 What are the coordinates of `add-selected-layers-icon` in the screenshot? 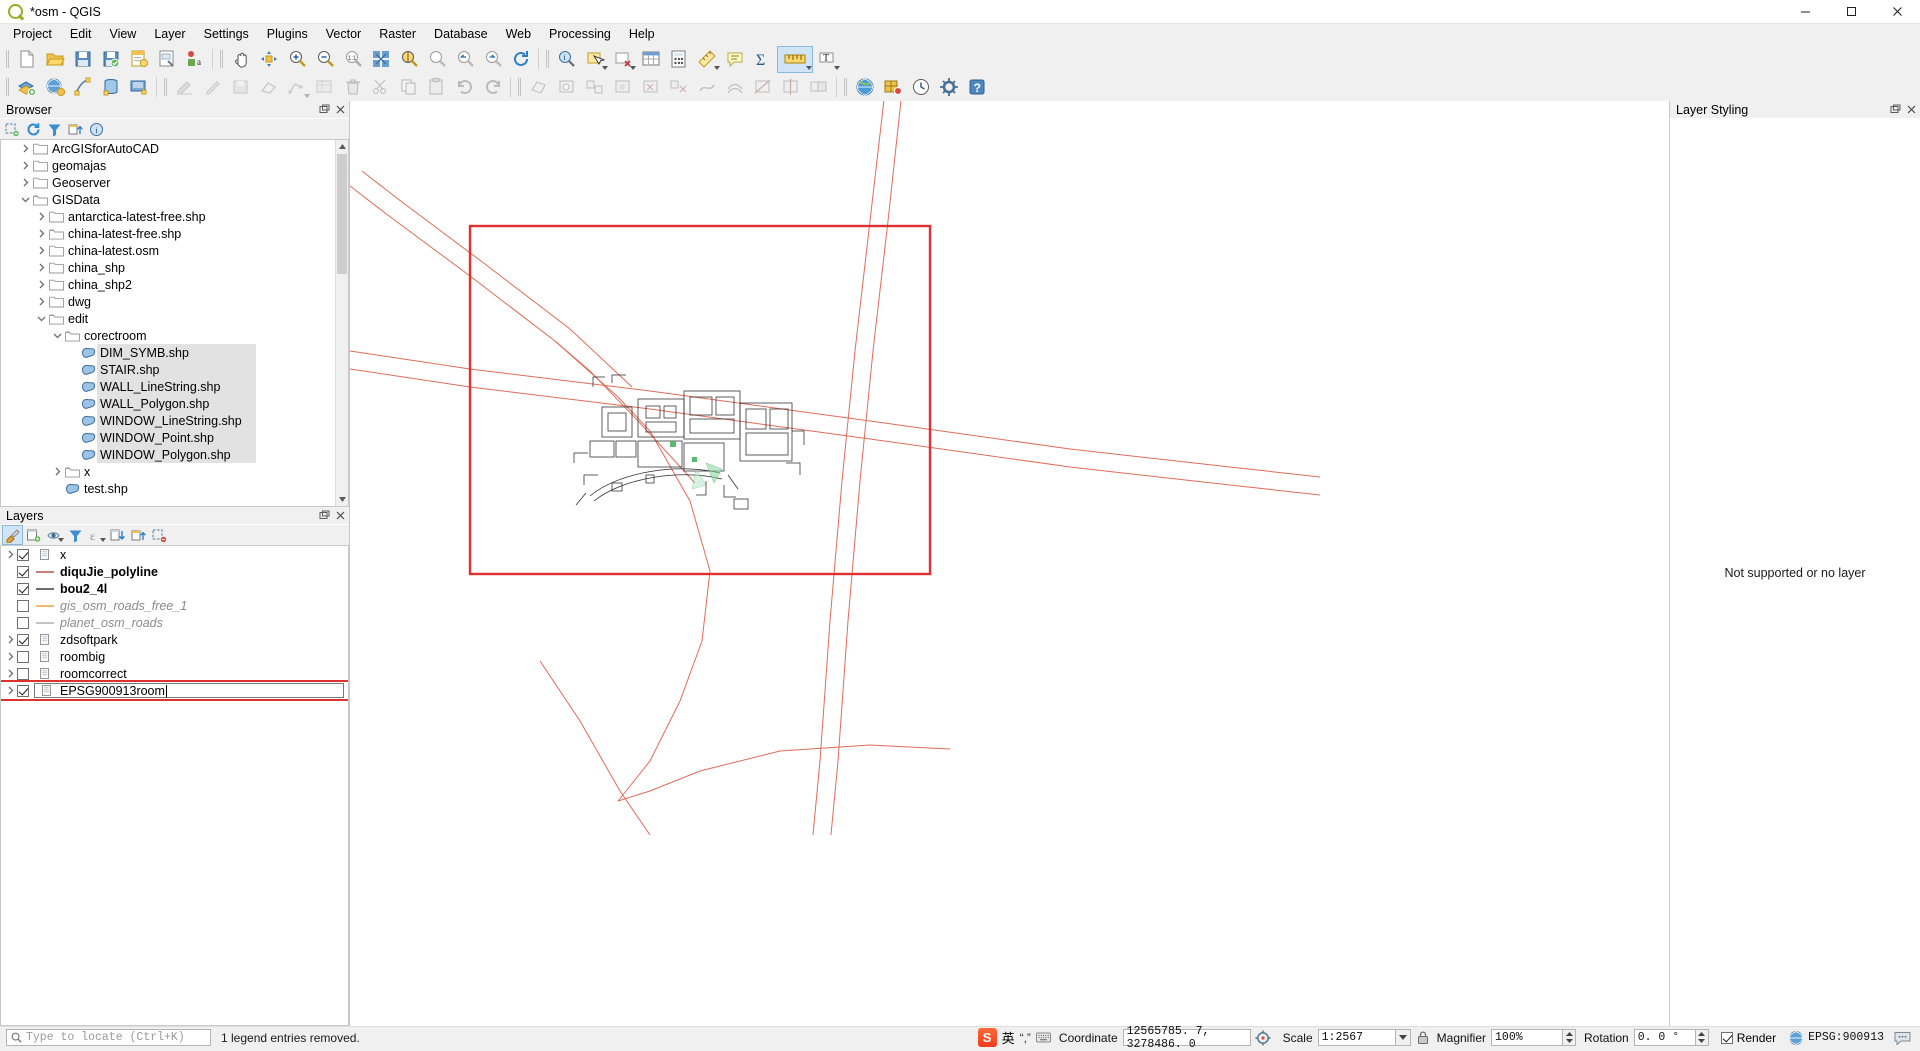 It's located at (12, 129).